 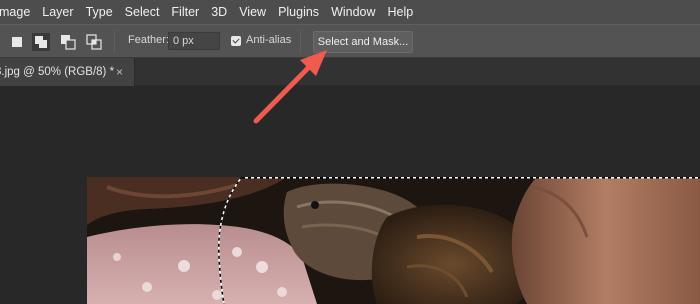 I want to click on menu-window: Window, so click(x=353, y=12).